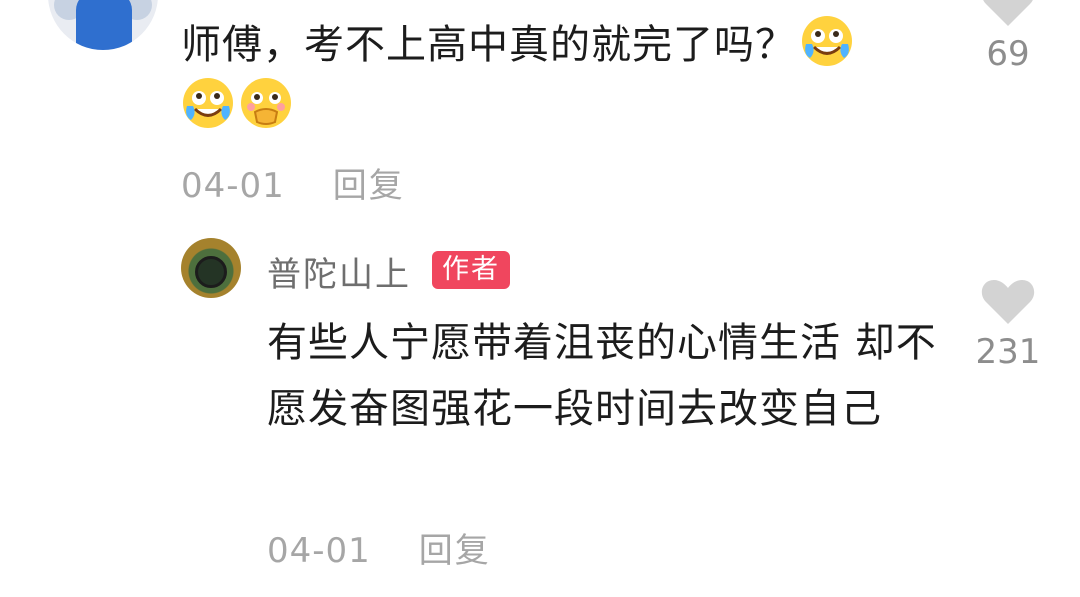 This screenshot has width=1080, height=597. I want to click on reply-comment-text: 有些人宁愿带着沮丧的心情生活 却不愿发奋图强花一段时间去改变自己, so click(602, 376).